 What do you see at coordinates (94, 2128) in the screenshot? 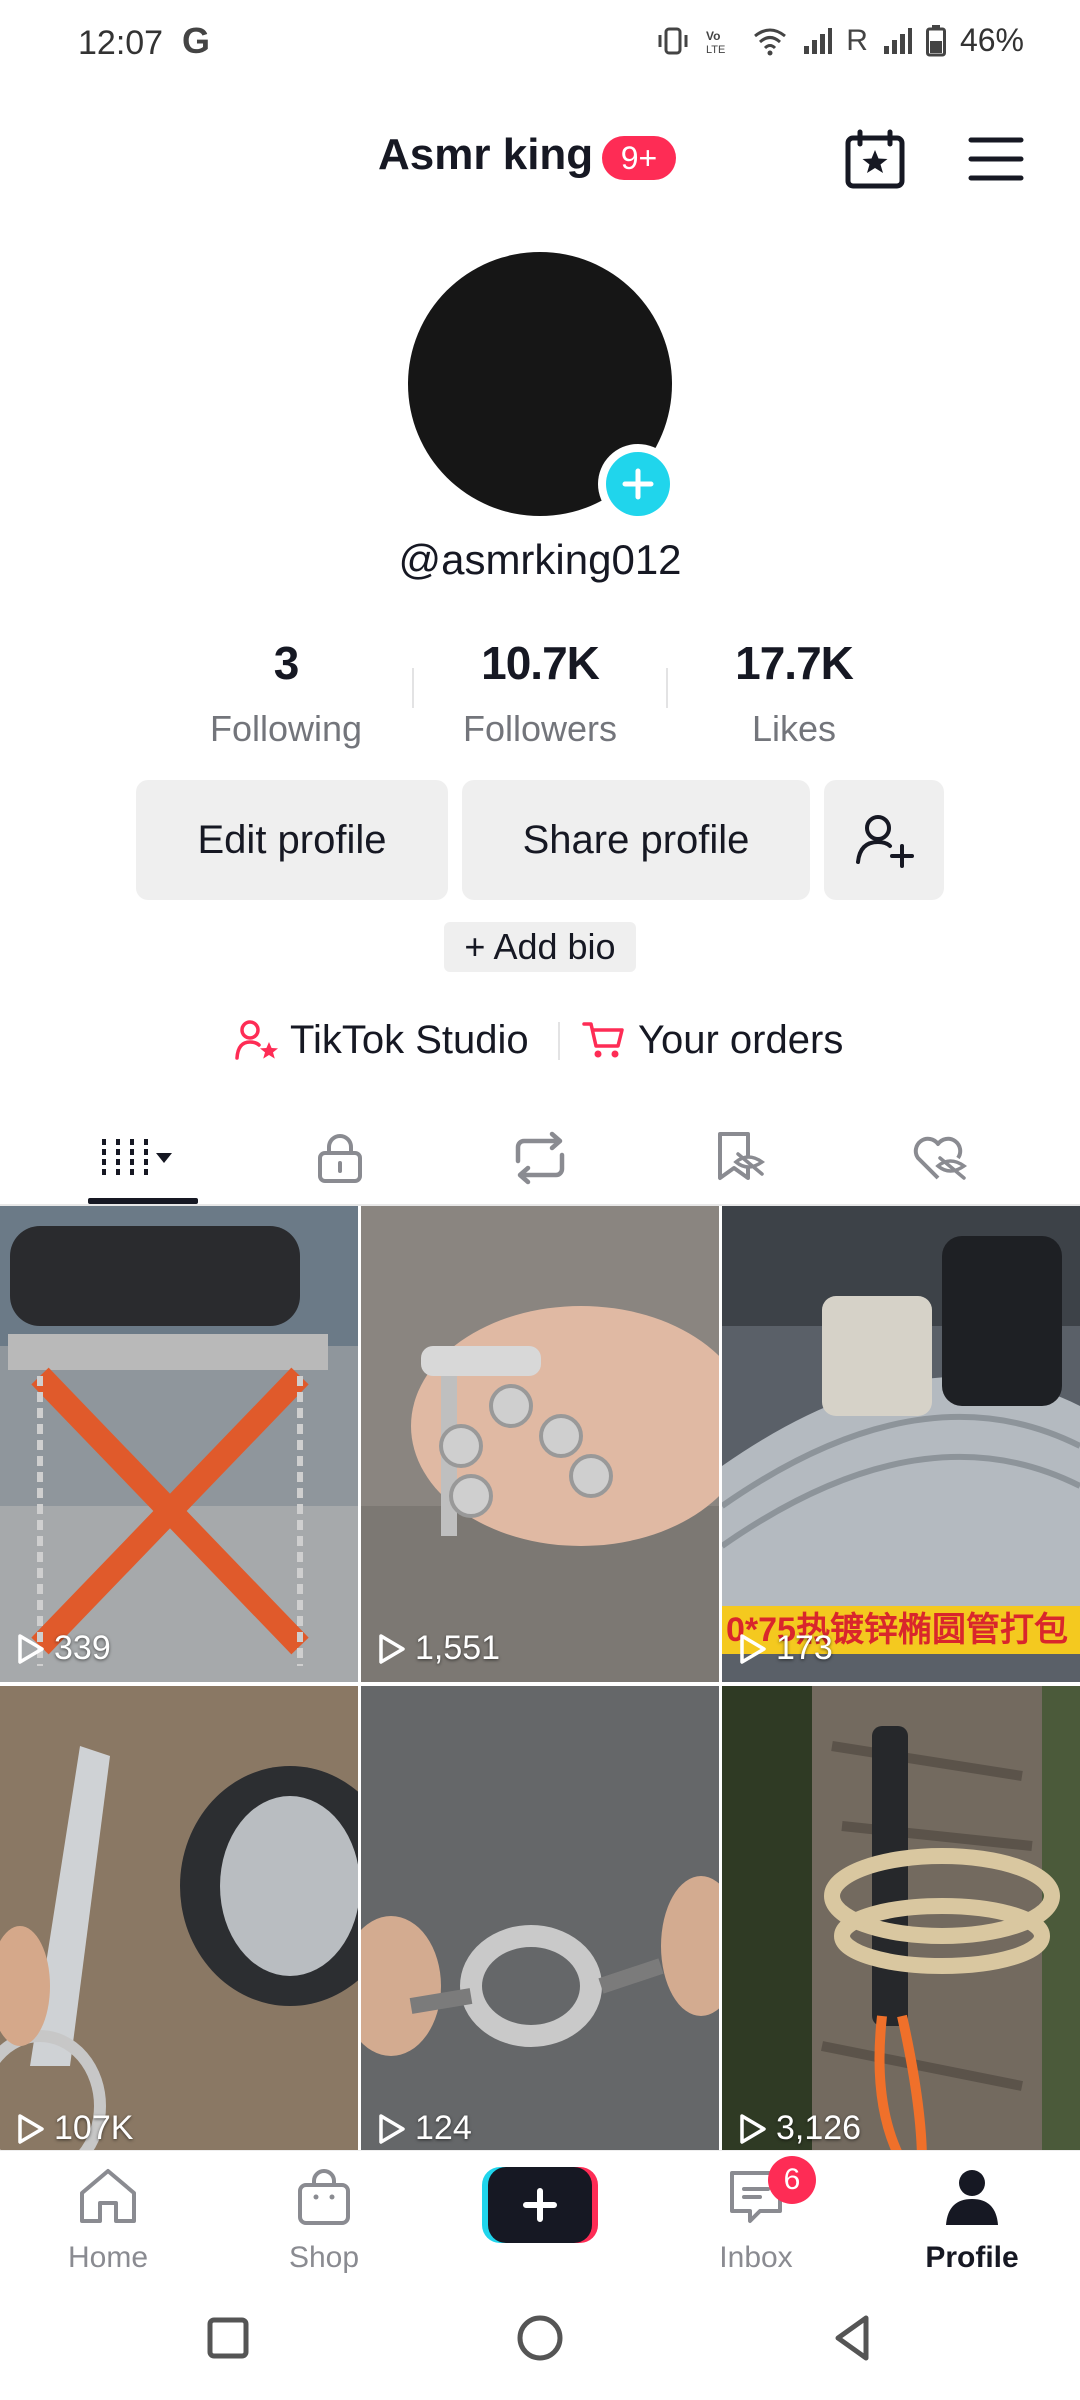
I see `video-view-count: 107K` at bounding box center [94, 2128].